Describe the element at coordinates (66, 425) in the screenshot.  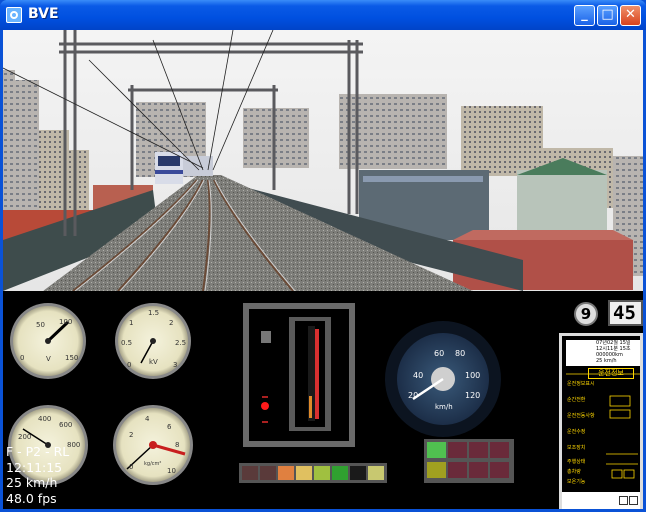
I see `pressure1-tick-600: 600` at that location.